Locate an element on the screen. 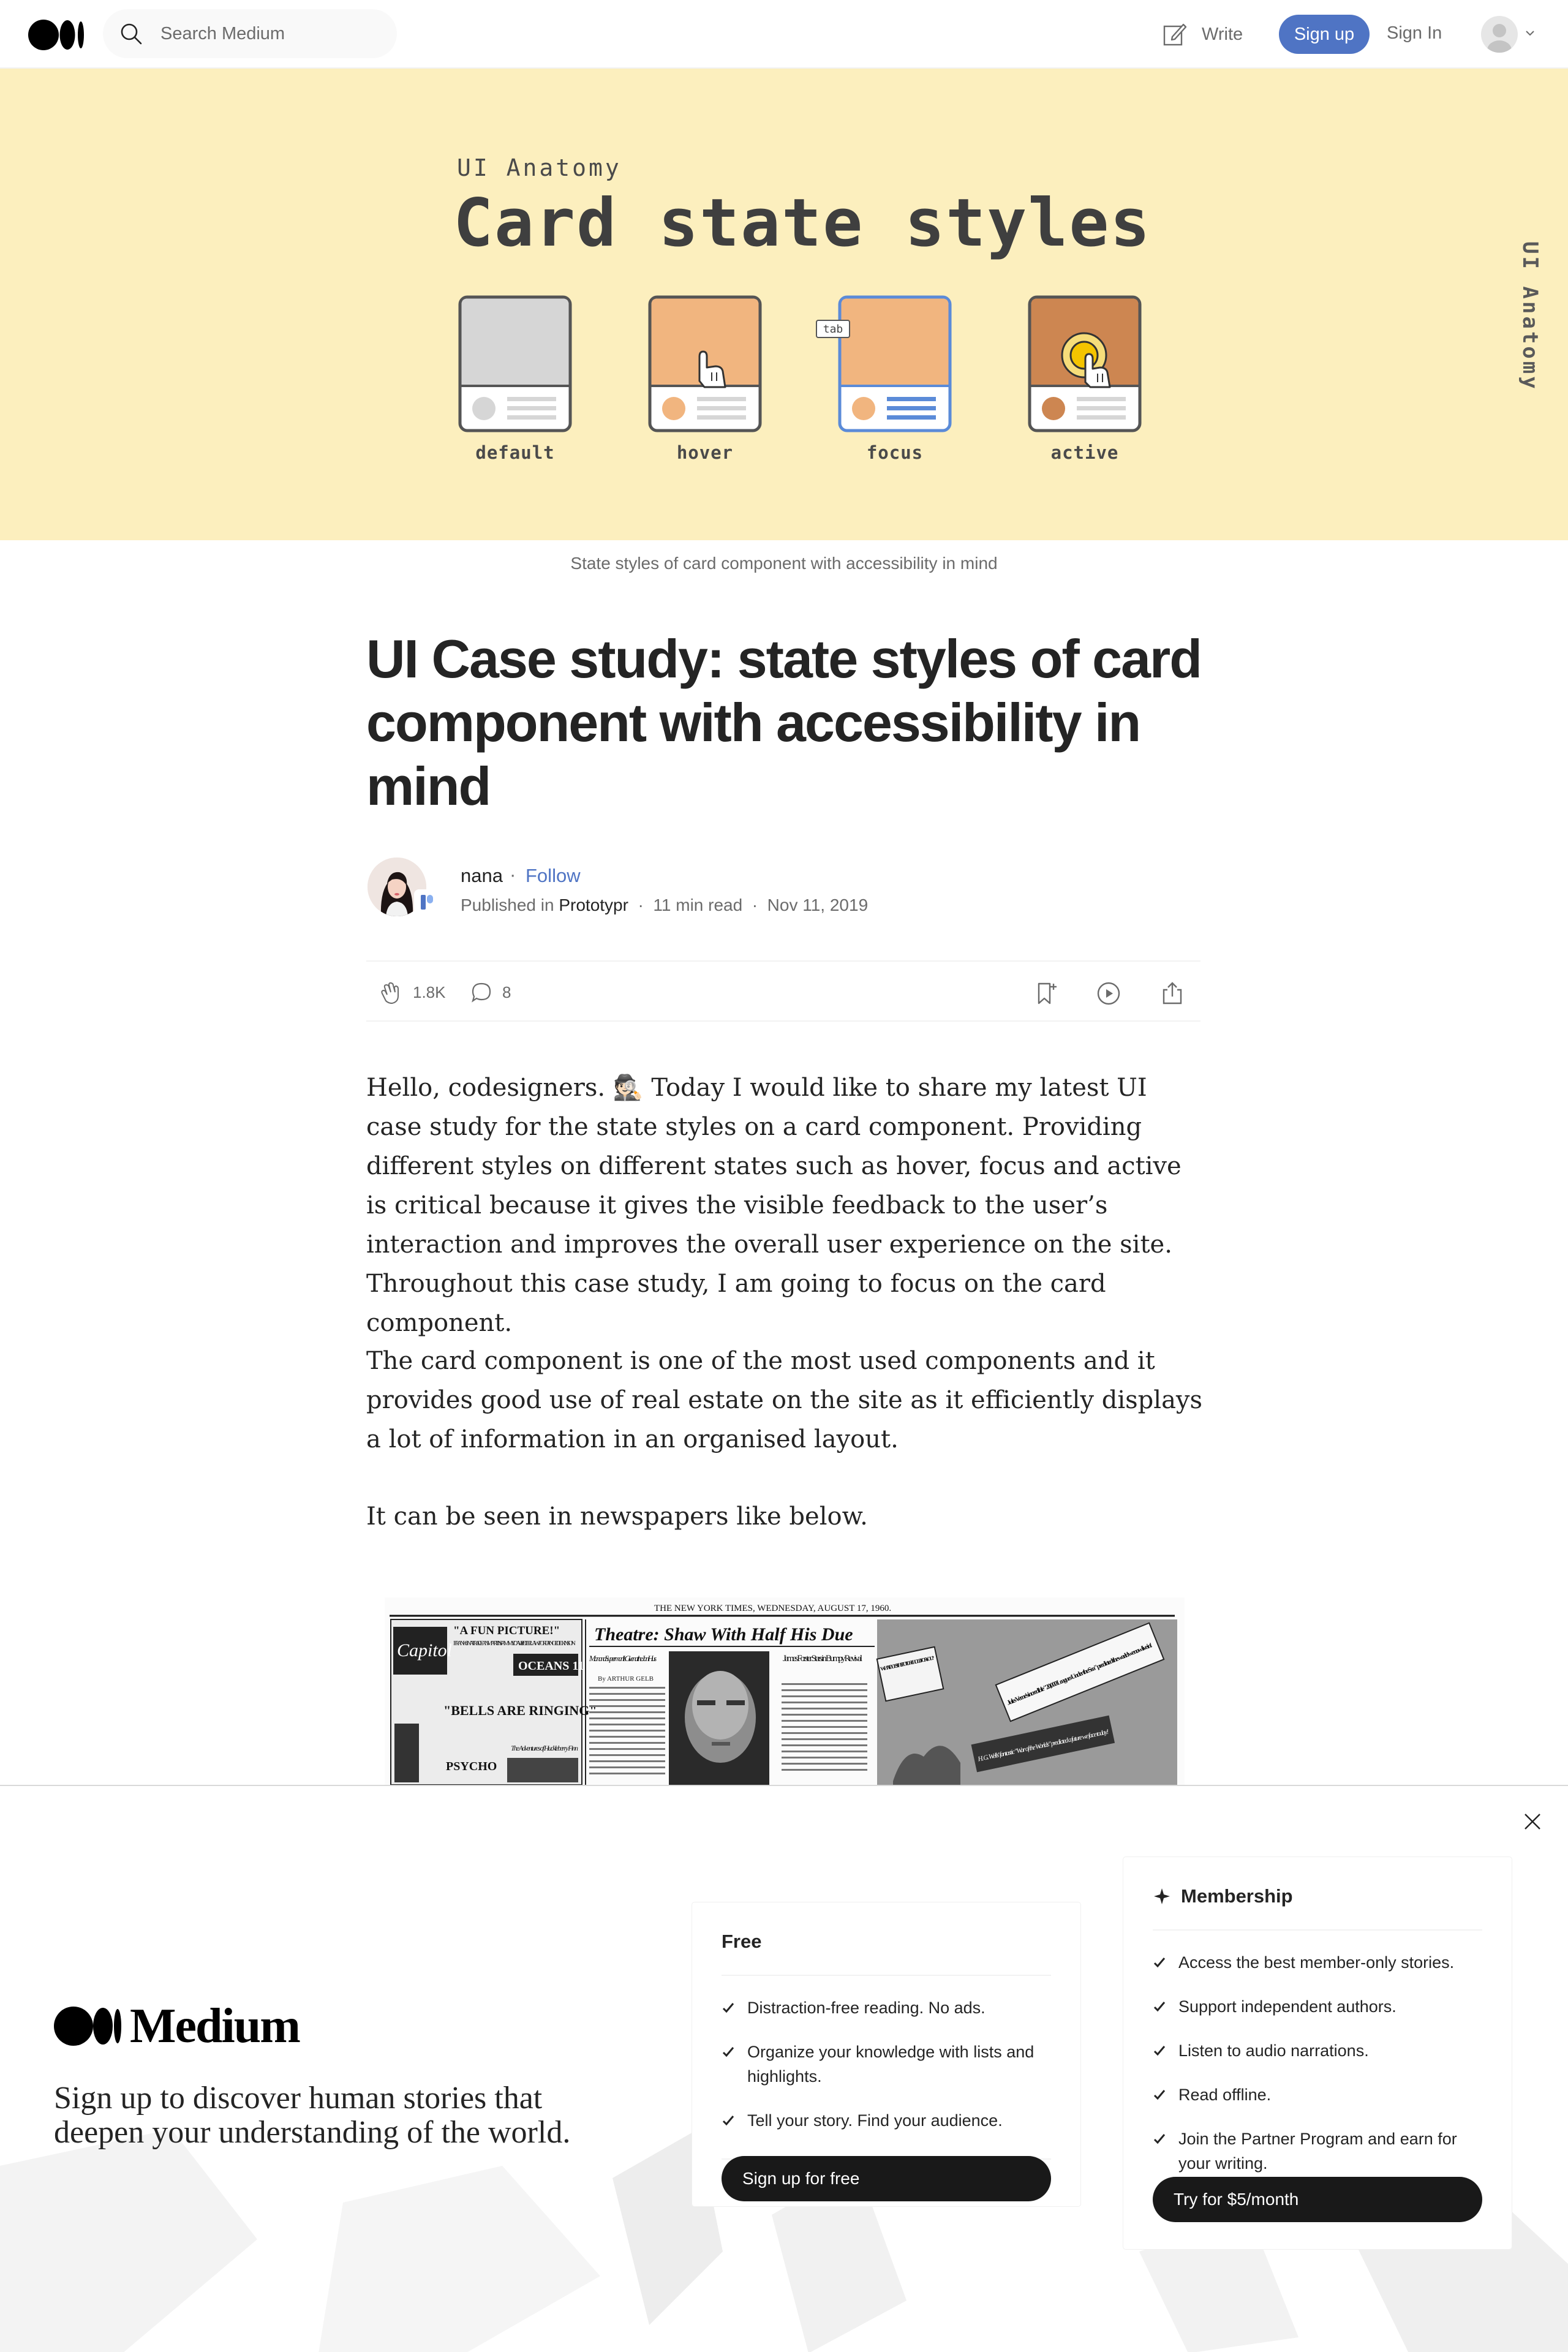 This screenshot has width=1568, height=2352. close-icon is located at coordinates (1532, 1822).